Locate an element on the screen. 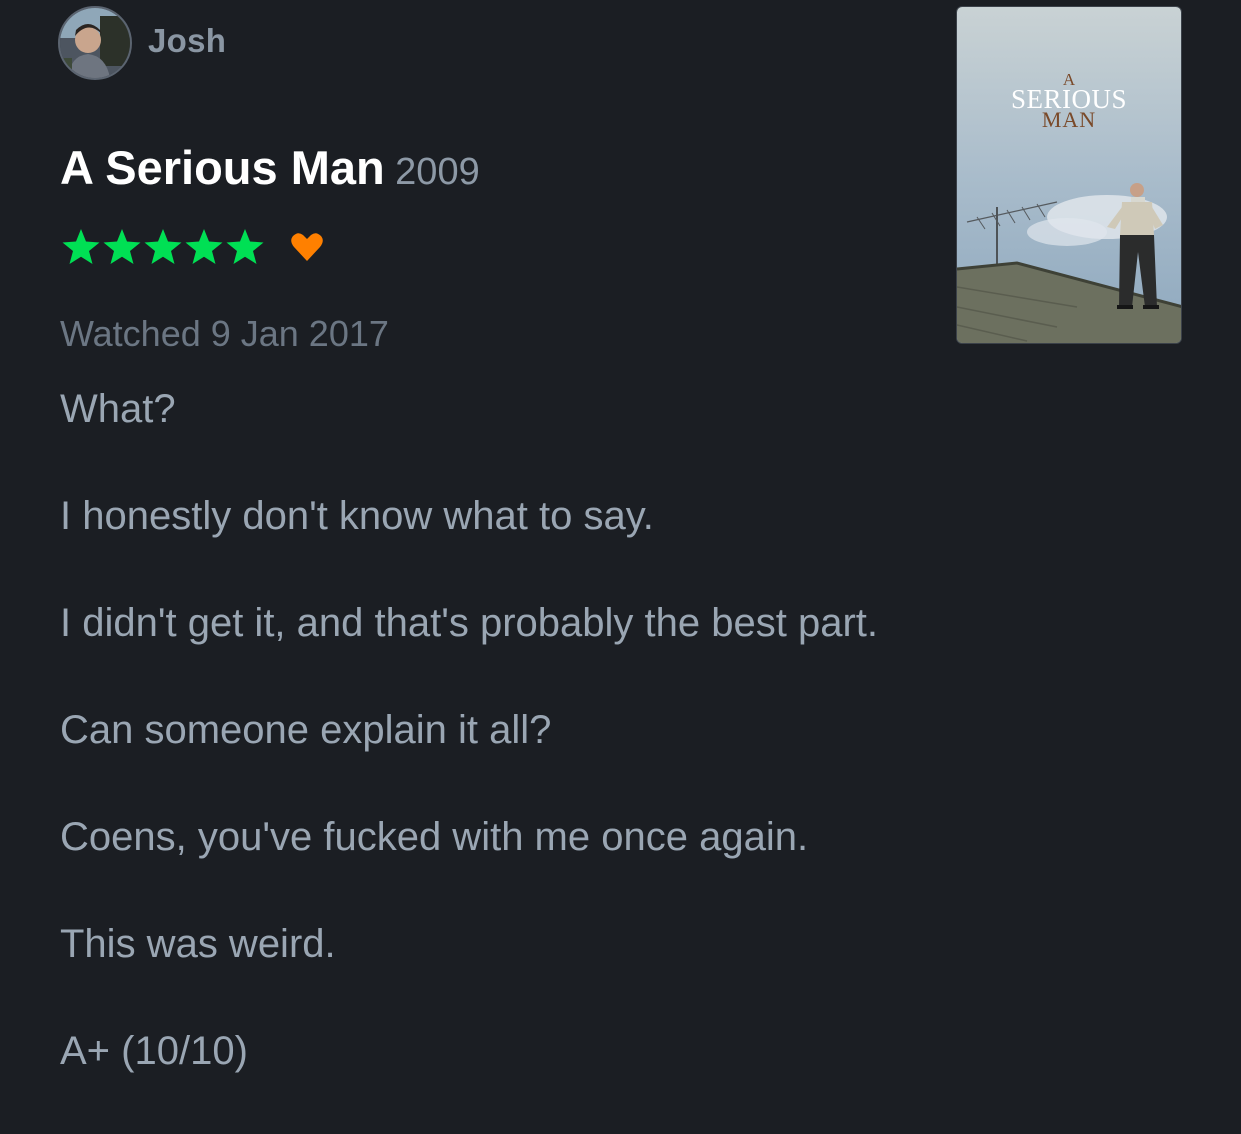 Image resolution: width=1241 pixels, height=1134 pixels. poster-artwork is located at coordinates (1069, 175).